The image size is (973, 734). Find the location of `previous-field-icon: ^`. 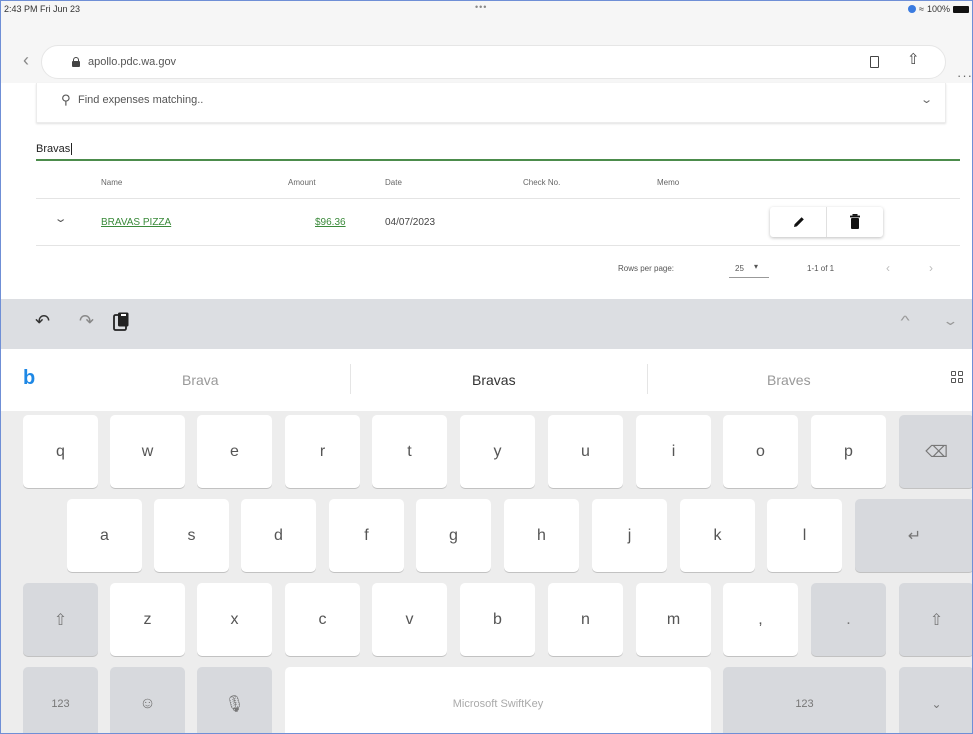

previous-field-icon: ^ is located at coordinates (904, 320).